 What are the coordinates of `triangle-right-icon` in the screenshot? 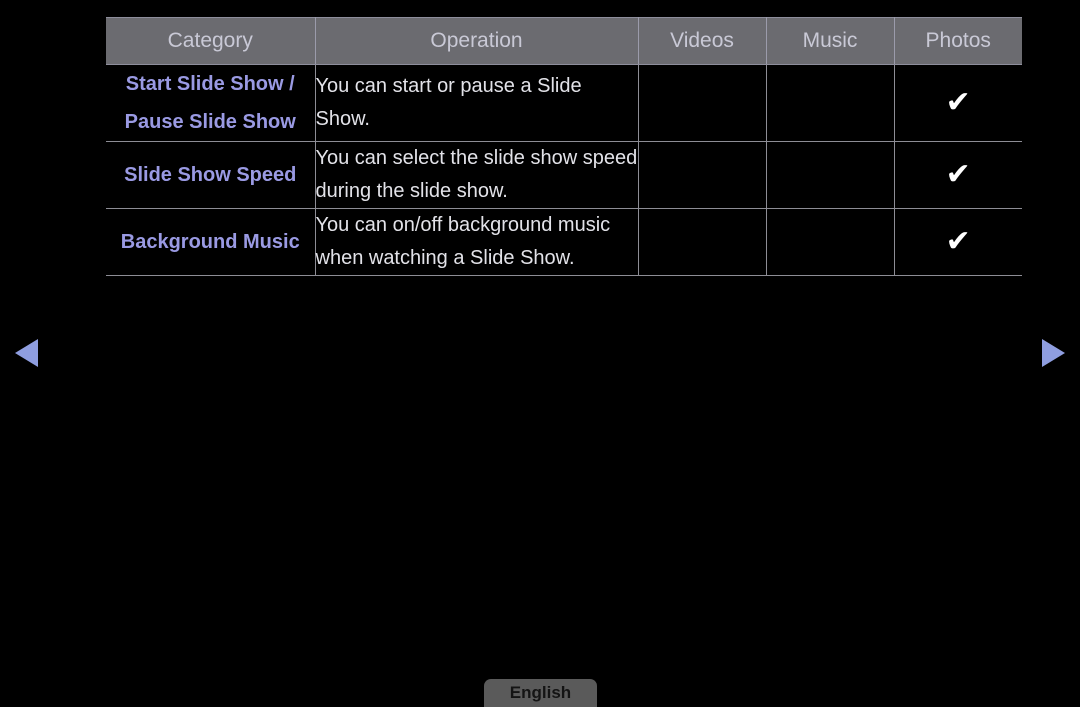 It's located at (1053, 353).